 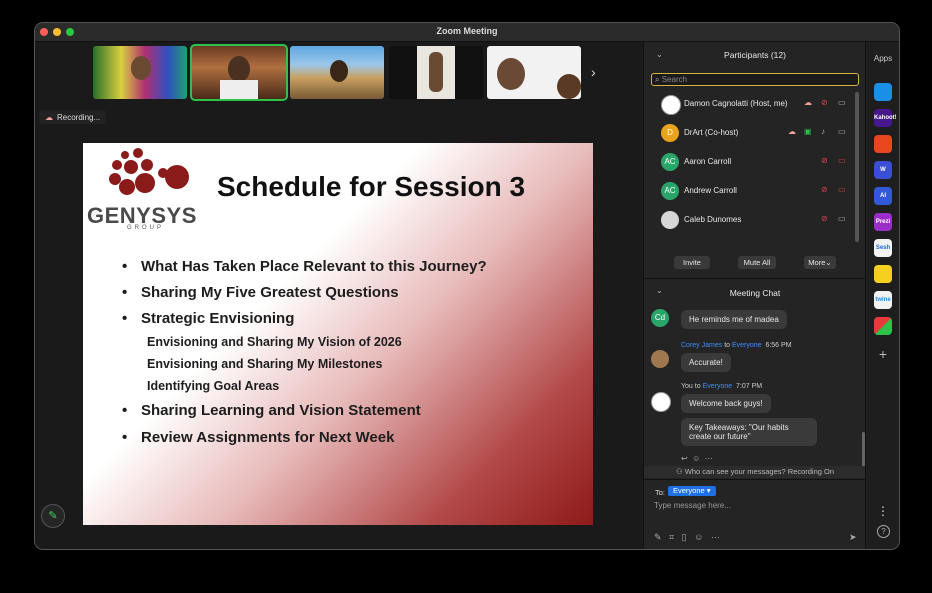 I want to click on app-icon: W, so click(x=883, y=170).